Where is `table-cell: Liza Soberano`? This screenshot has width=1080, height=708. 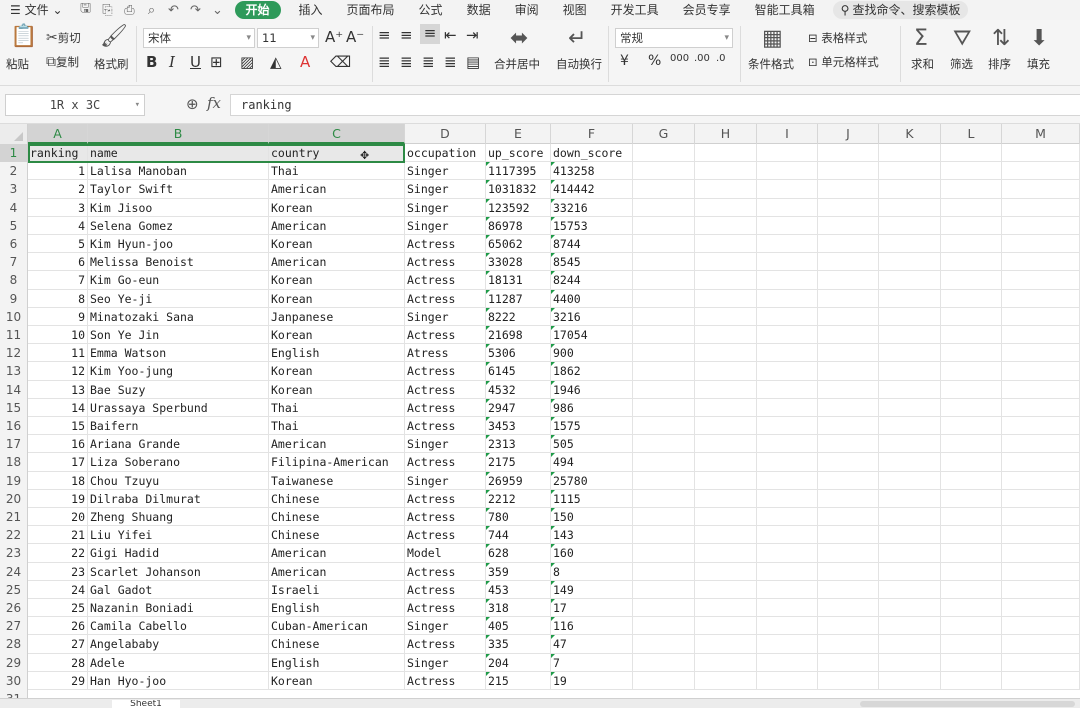 table-cell: Liza Soberano is located at coordinates (178, 462).